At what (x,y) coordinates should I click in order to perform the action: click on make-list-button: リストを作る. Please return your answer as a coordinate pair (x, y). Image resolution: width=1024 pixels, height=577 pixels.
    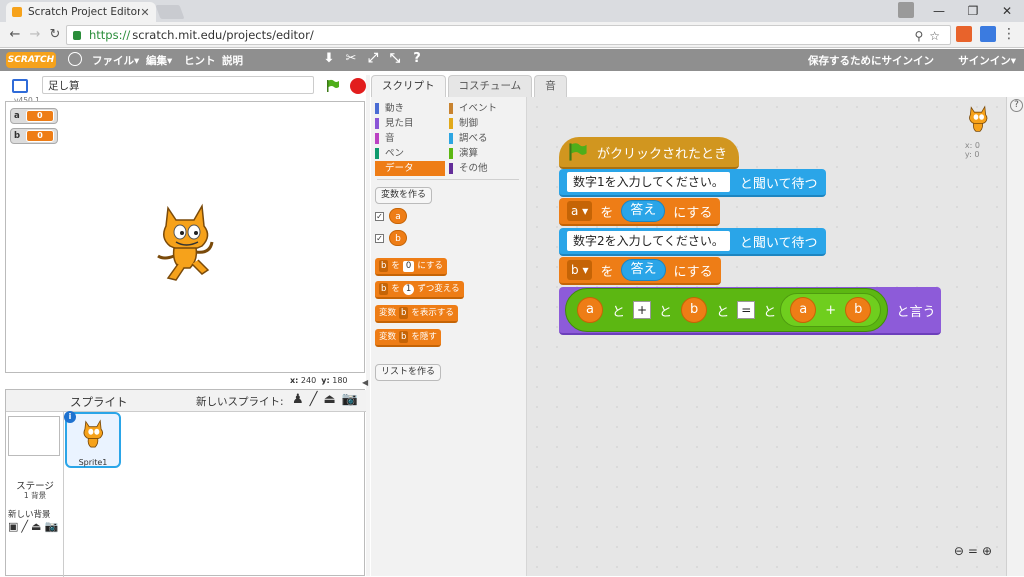
    Looking at the image, I should click on (408, 372).